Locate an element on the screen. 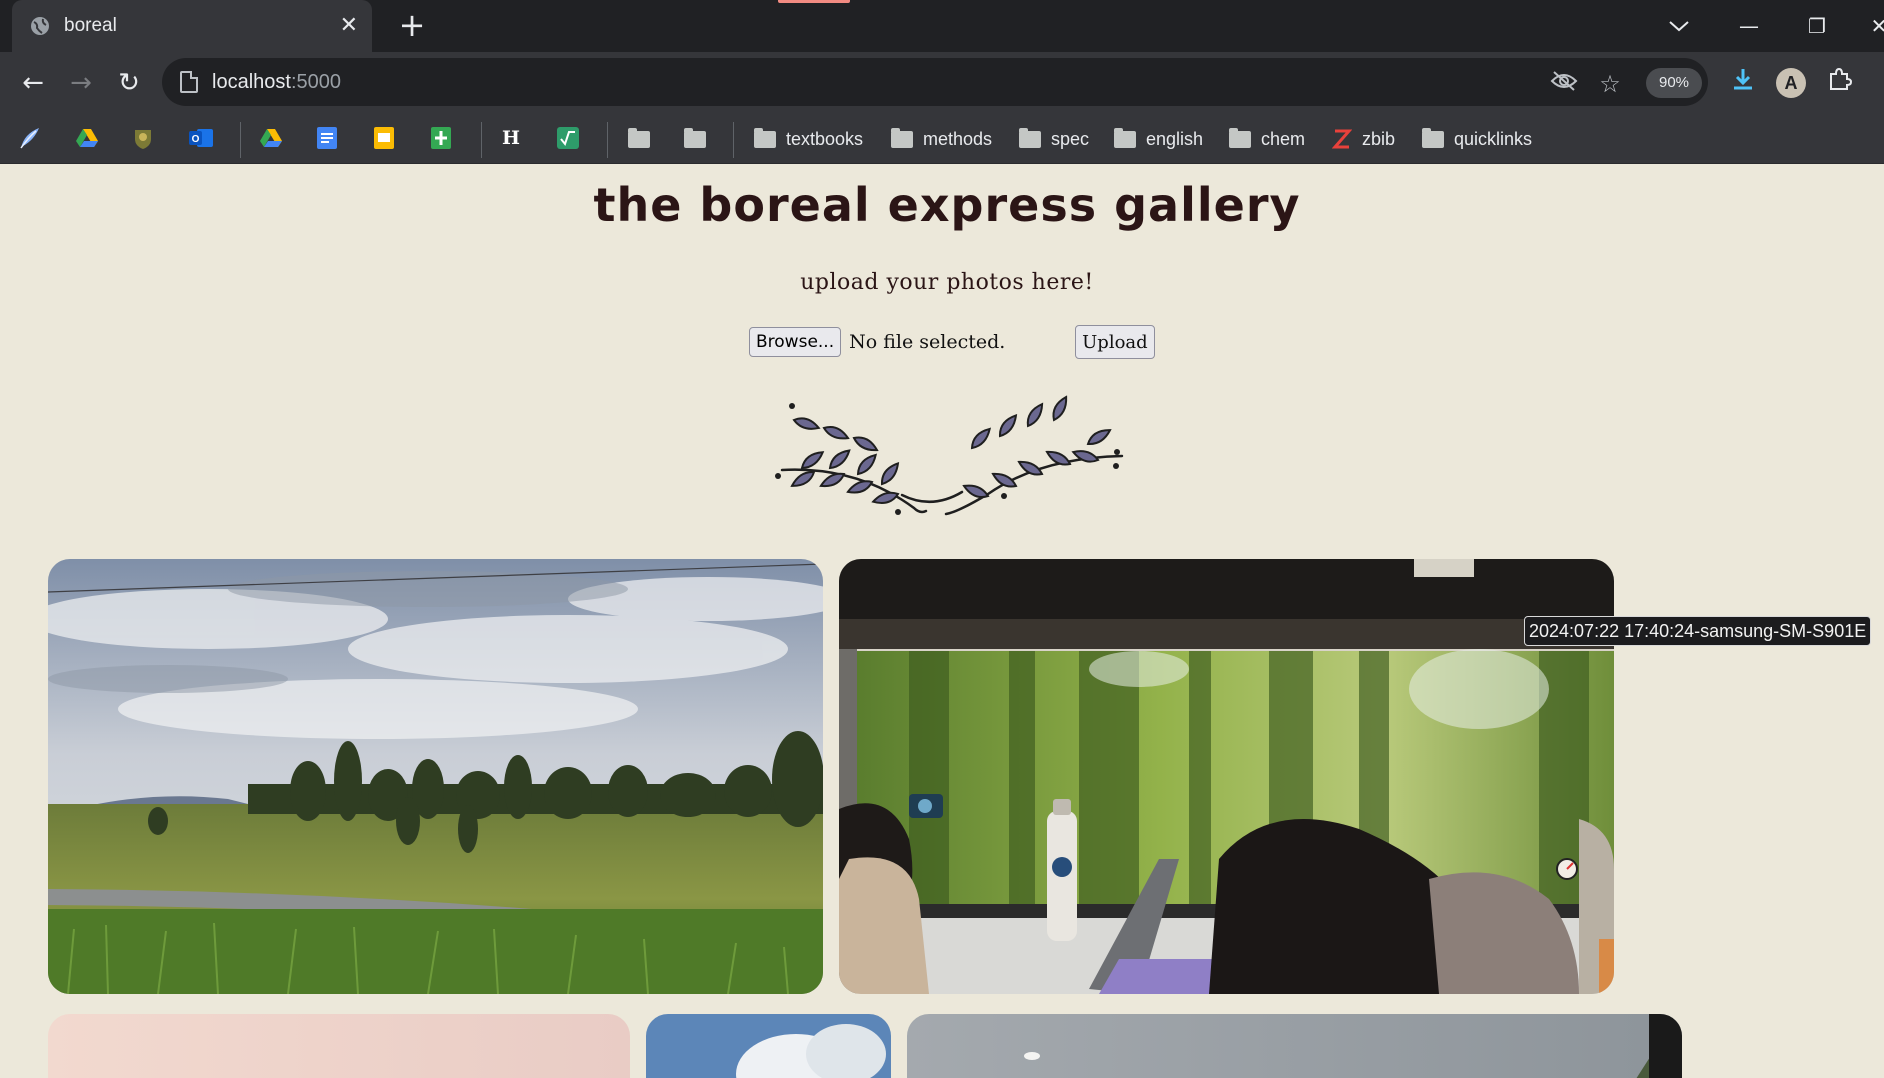 Image resolution: width=1884 pixels, height=1078 pixels. bookmark-zbib: zbib is located at coordinates (1363, 139).